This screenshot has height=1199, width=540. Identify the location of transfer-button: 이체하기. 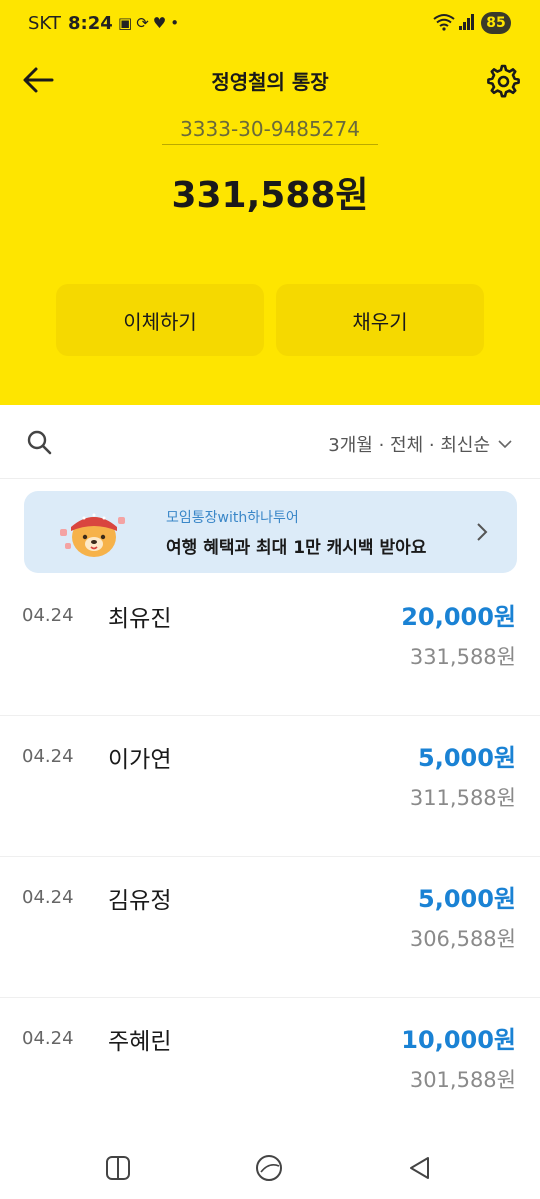
(160, 320).